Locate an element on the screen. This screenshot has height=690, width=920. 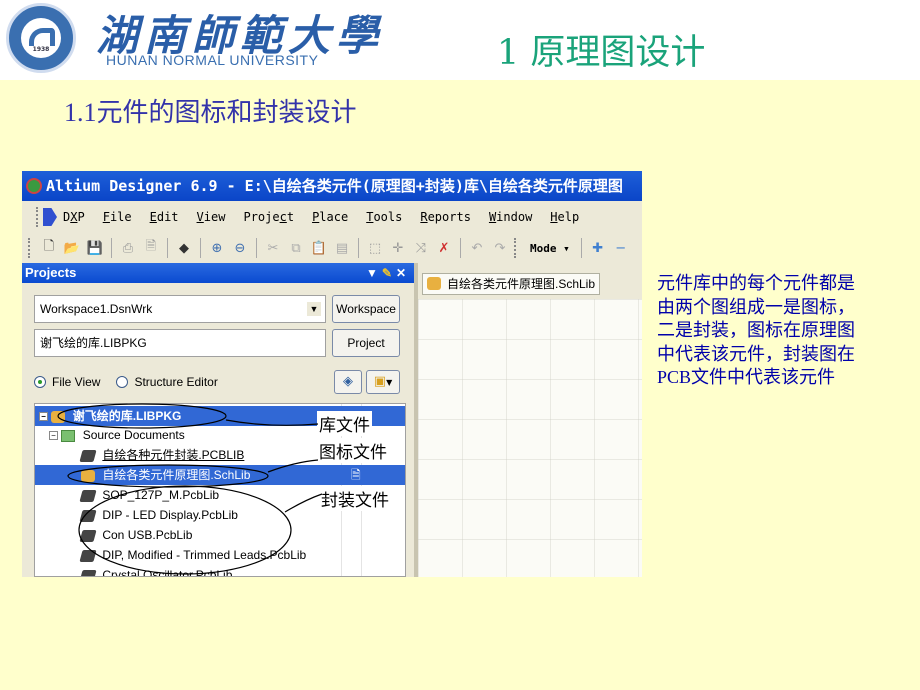
paste-icon: 📋 is located at coordinates (319, 248).